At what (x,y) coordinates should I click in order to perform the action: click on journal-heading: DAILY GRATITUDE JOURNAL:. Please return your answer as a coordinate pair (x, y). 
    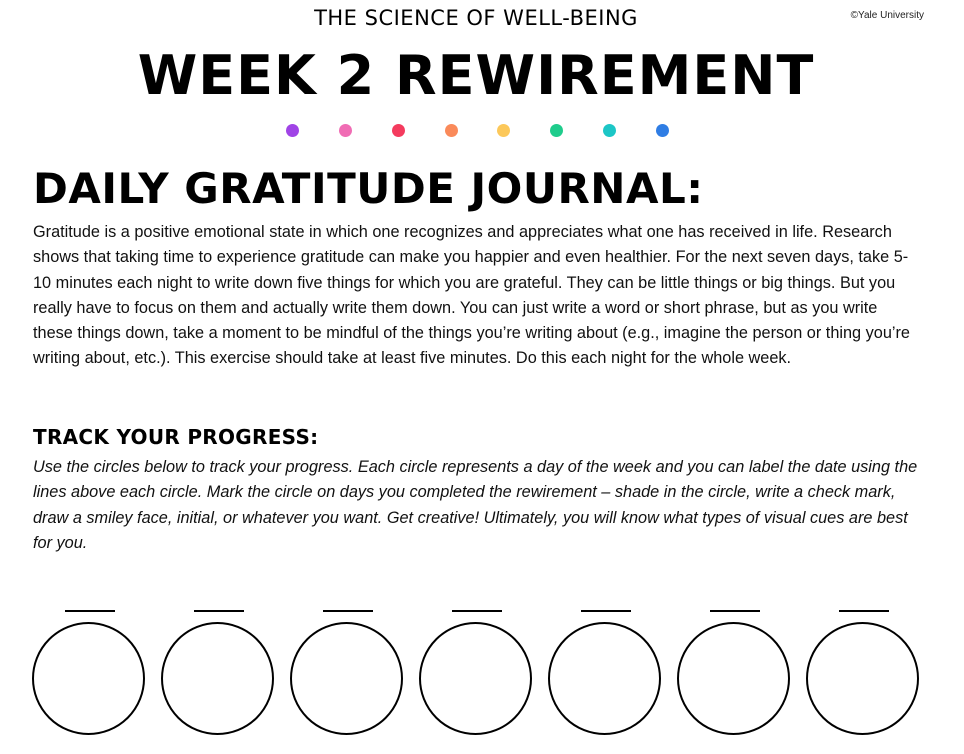
    Looking at the image, I should click on (368, 188).